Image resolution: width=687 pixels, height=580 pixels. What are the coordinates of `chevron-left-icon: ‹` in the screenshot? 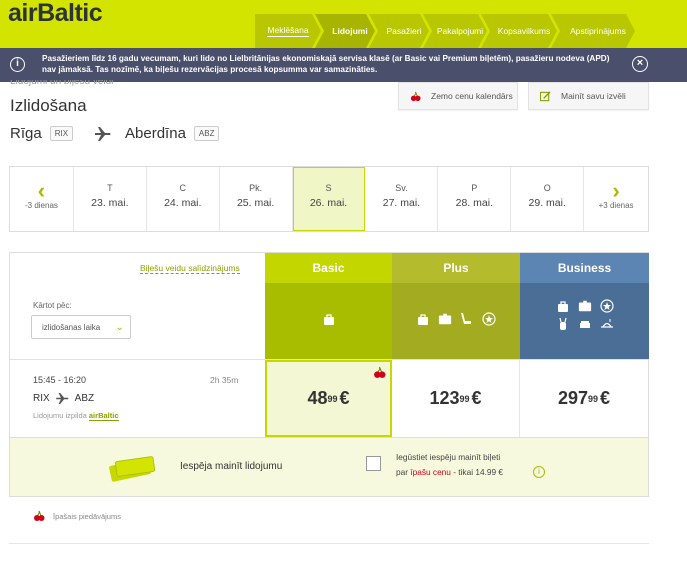 It's located at (41, 190).